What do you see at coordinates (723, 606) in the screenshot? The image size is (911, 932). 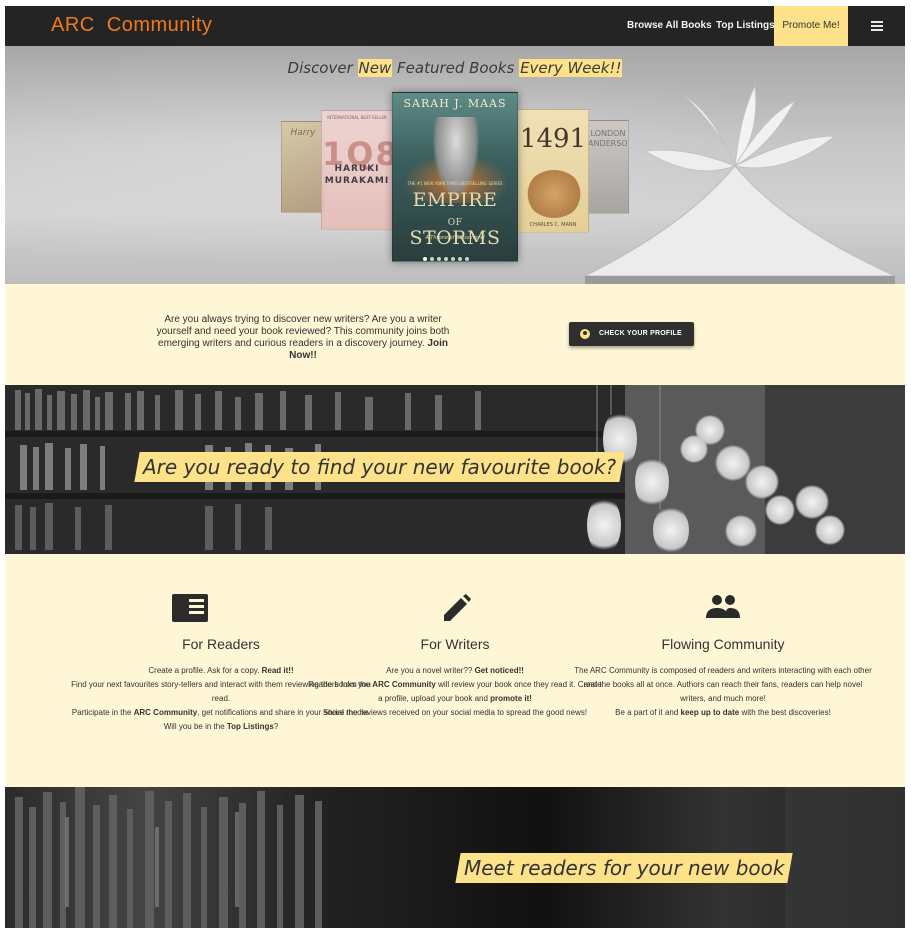 I see `people-icon` at bounding box center [723, 606].